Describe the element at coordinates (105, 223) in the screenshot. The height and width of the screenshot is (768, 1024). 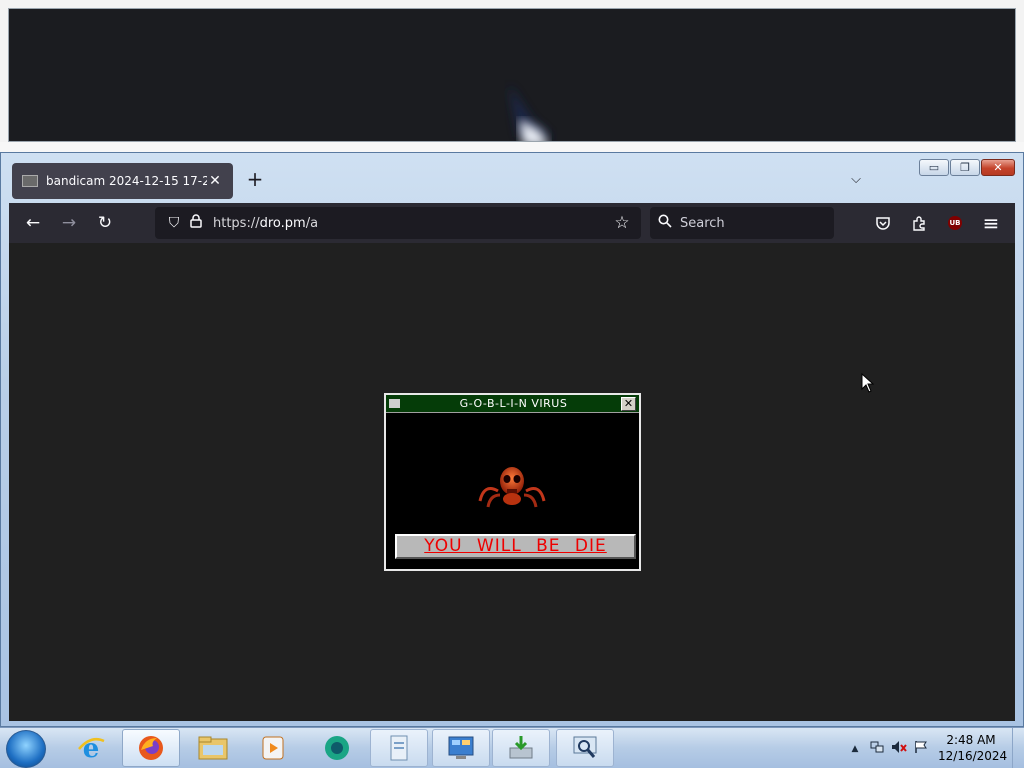
I see `reload-icon: ↻` at that location.